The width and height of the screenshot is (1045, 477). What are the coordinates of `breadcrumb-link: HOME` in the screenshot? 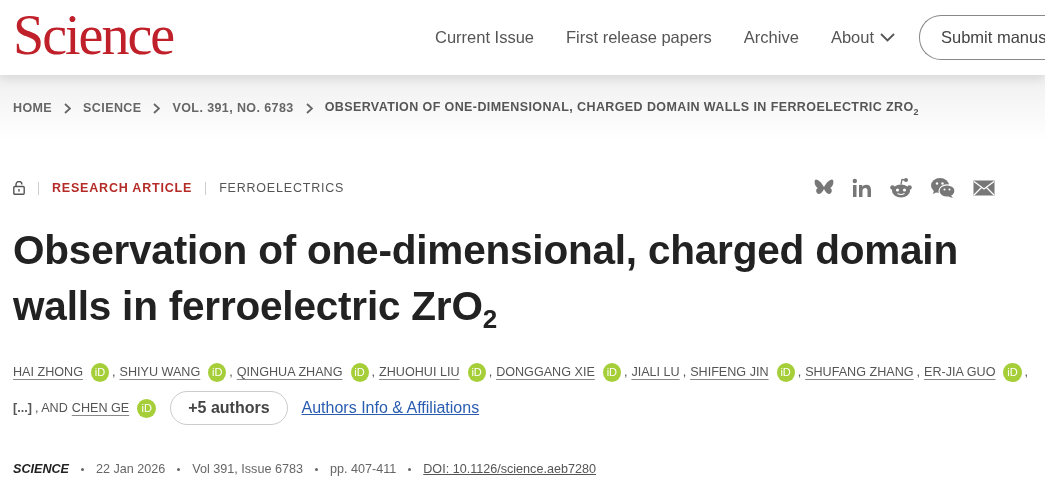 It's located at (33, 108).